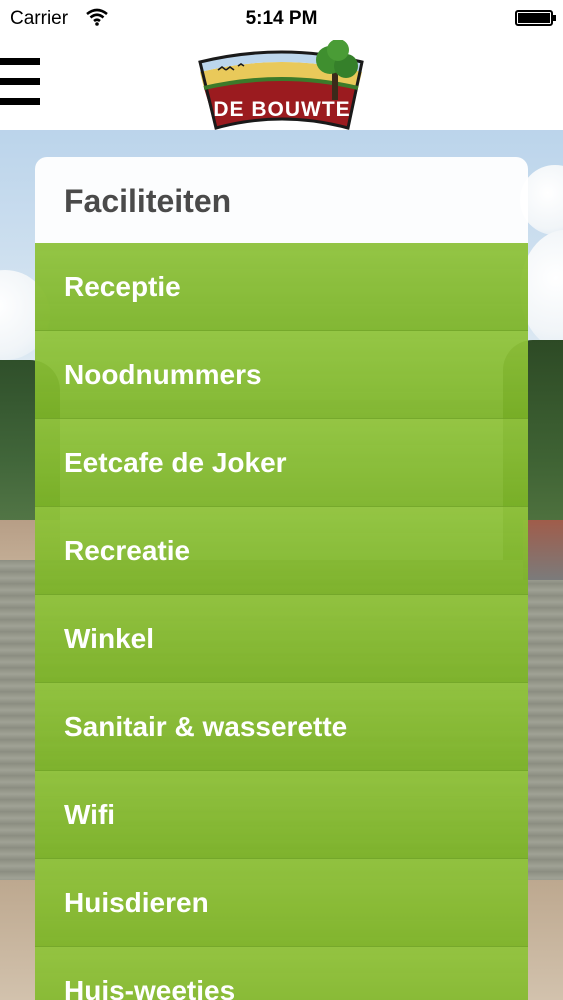  Describe the element at coordinates (281, 815) in the screenshot. I see `menu-item-wifi: Wifi` at that location.